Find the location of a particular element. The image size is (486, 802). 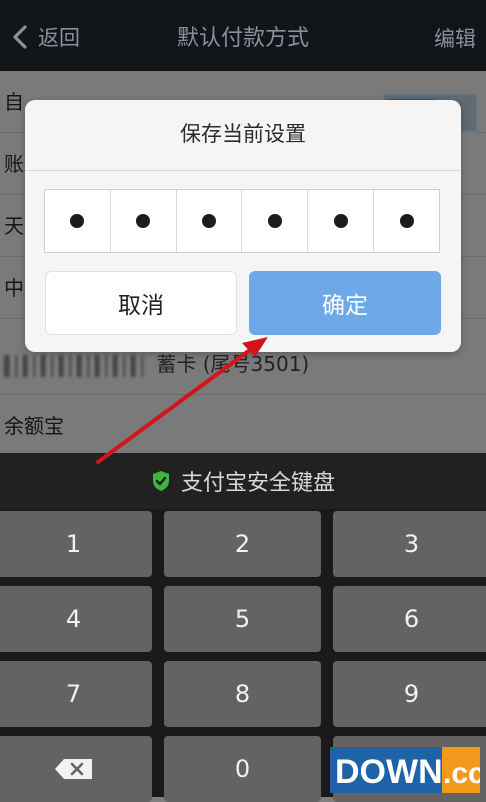

top-bar: 返回 默认付款方式 编辑 is located at coordinates (243, 35).